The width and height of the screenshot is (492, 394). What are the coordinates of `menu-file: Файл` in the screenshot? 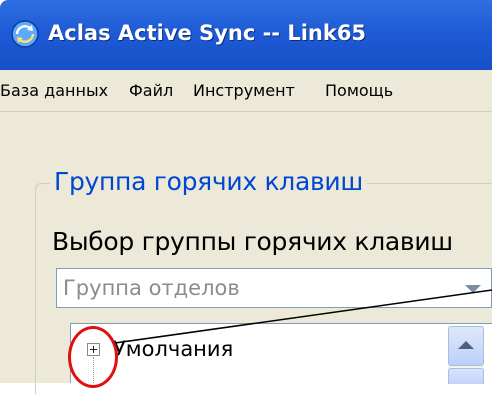 It's located at (151, 90).